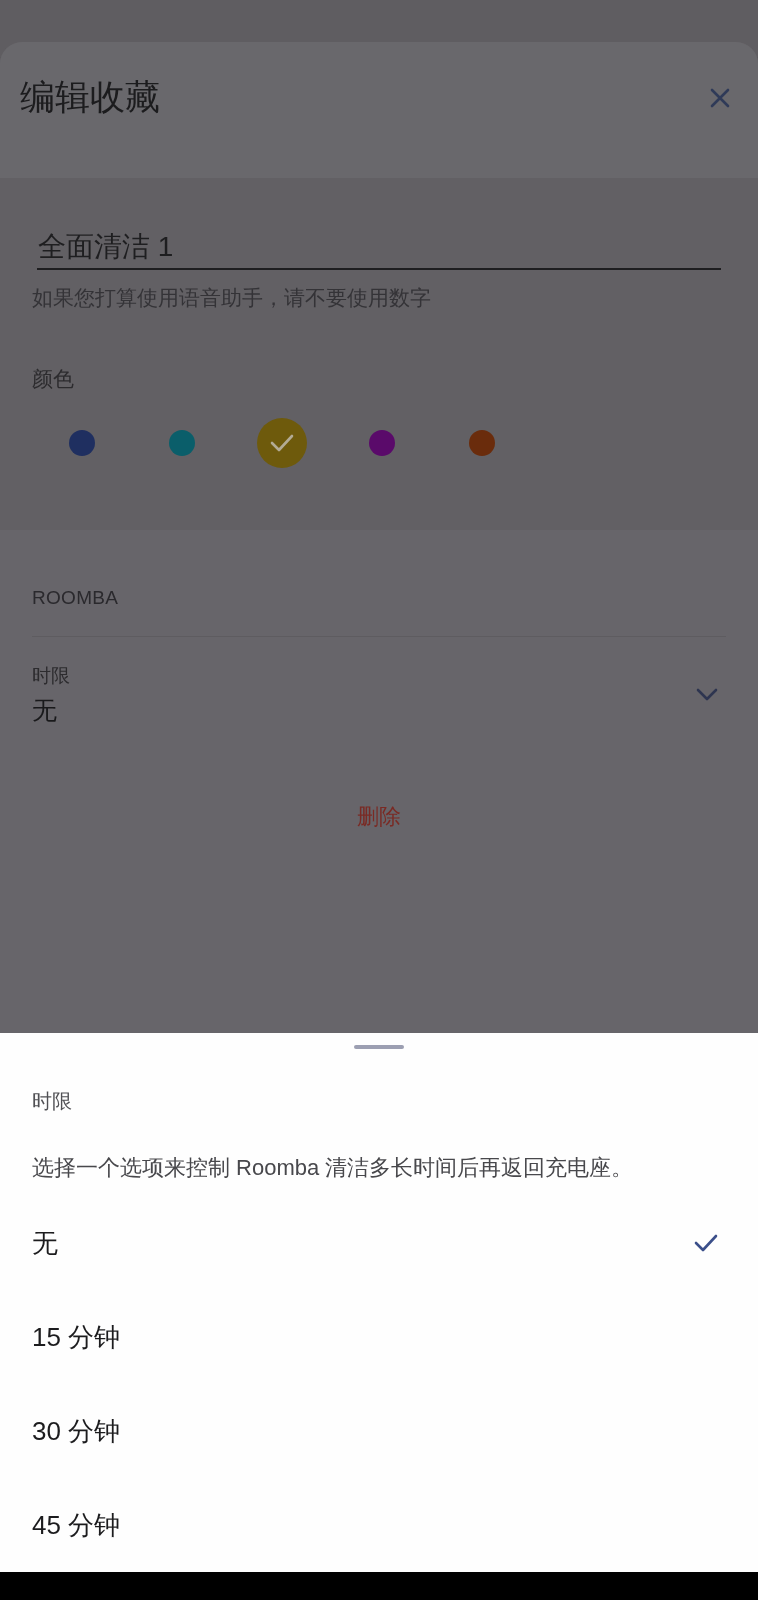 Image resolution: width=758 pixels, height=1600 pixels. I want to click on drag-handle, so click(379, 1047).